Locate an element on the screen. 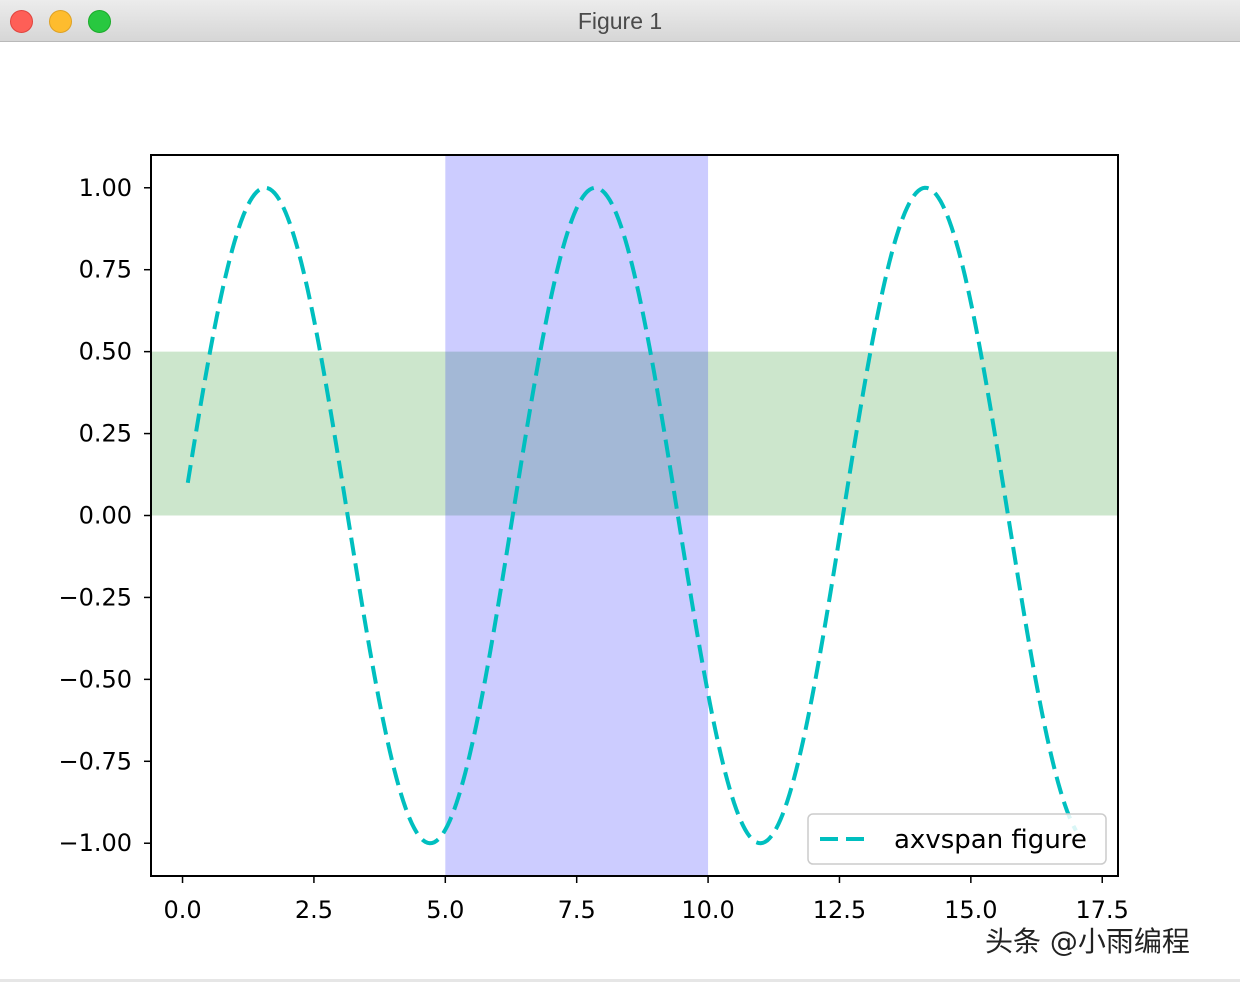  y-tick-label: 0.25 is located at coordinates (105, 434).